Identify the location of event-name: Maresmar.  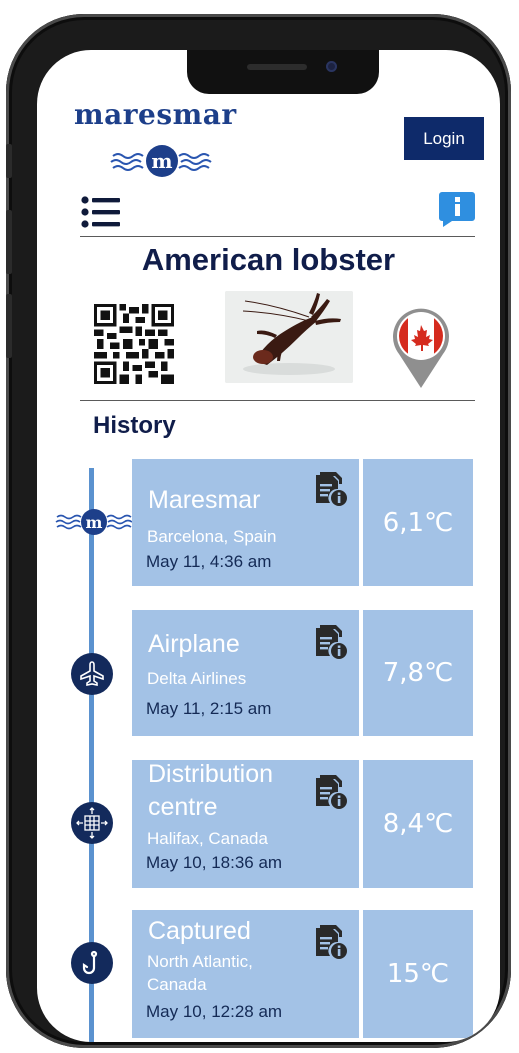
(204, 500).